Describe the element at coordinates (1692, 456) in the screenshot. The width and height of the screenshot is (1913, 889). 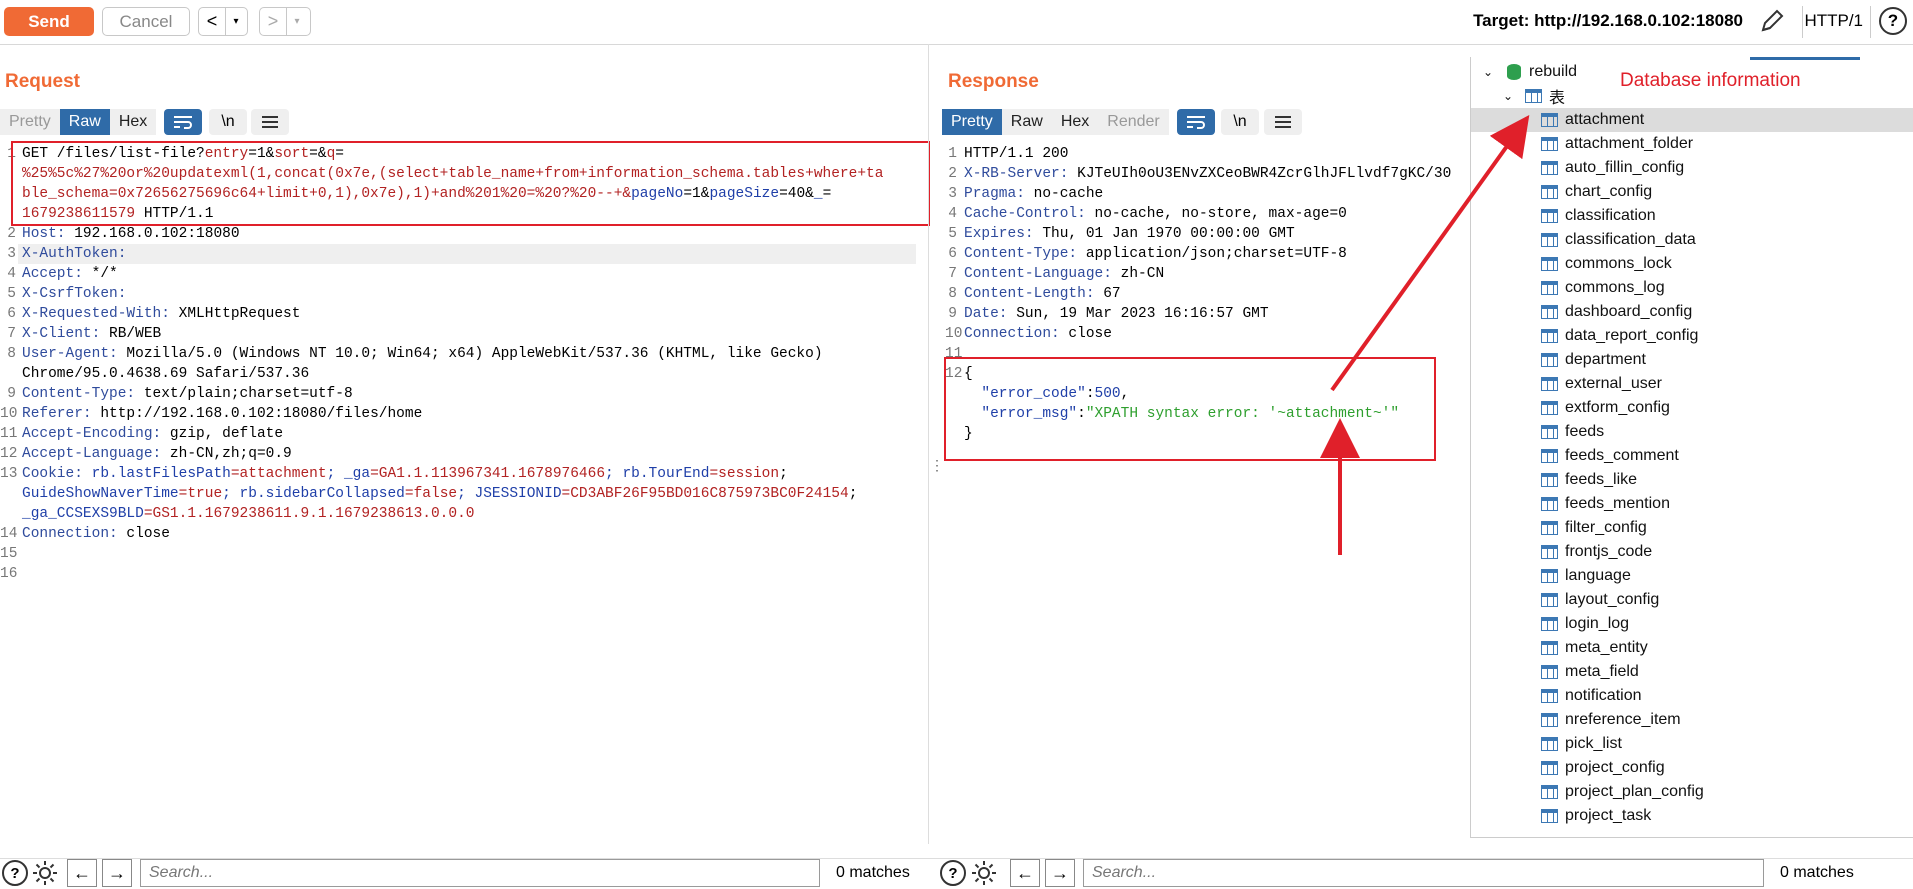
I see `tree-table-item: feeds_comment` at that location.